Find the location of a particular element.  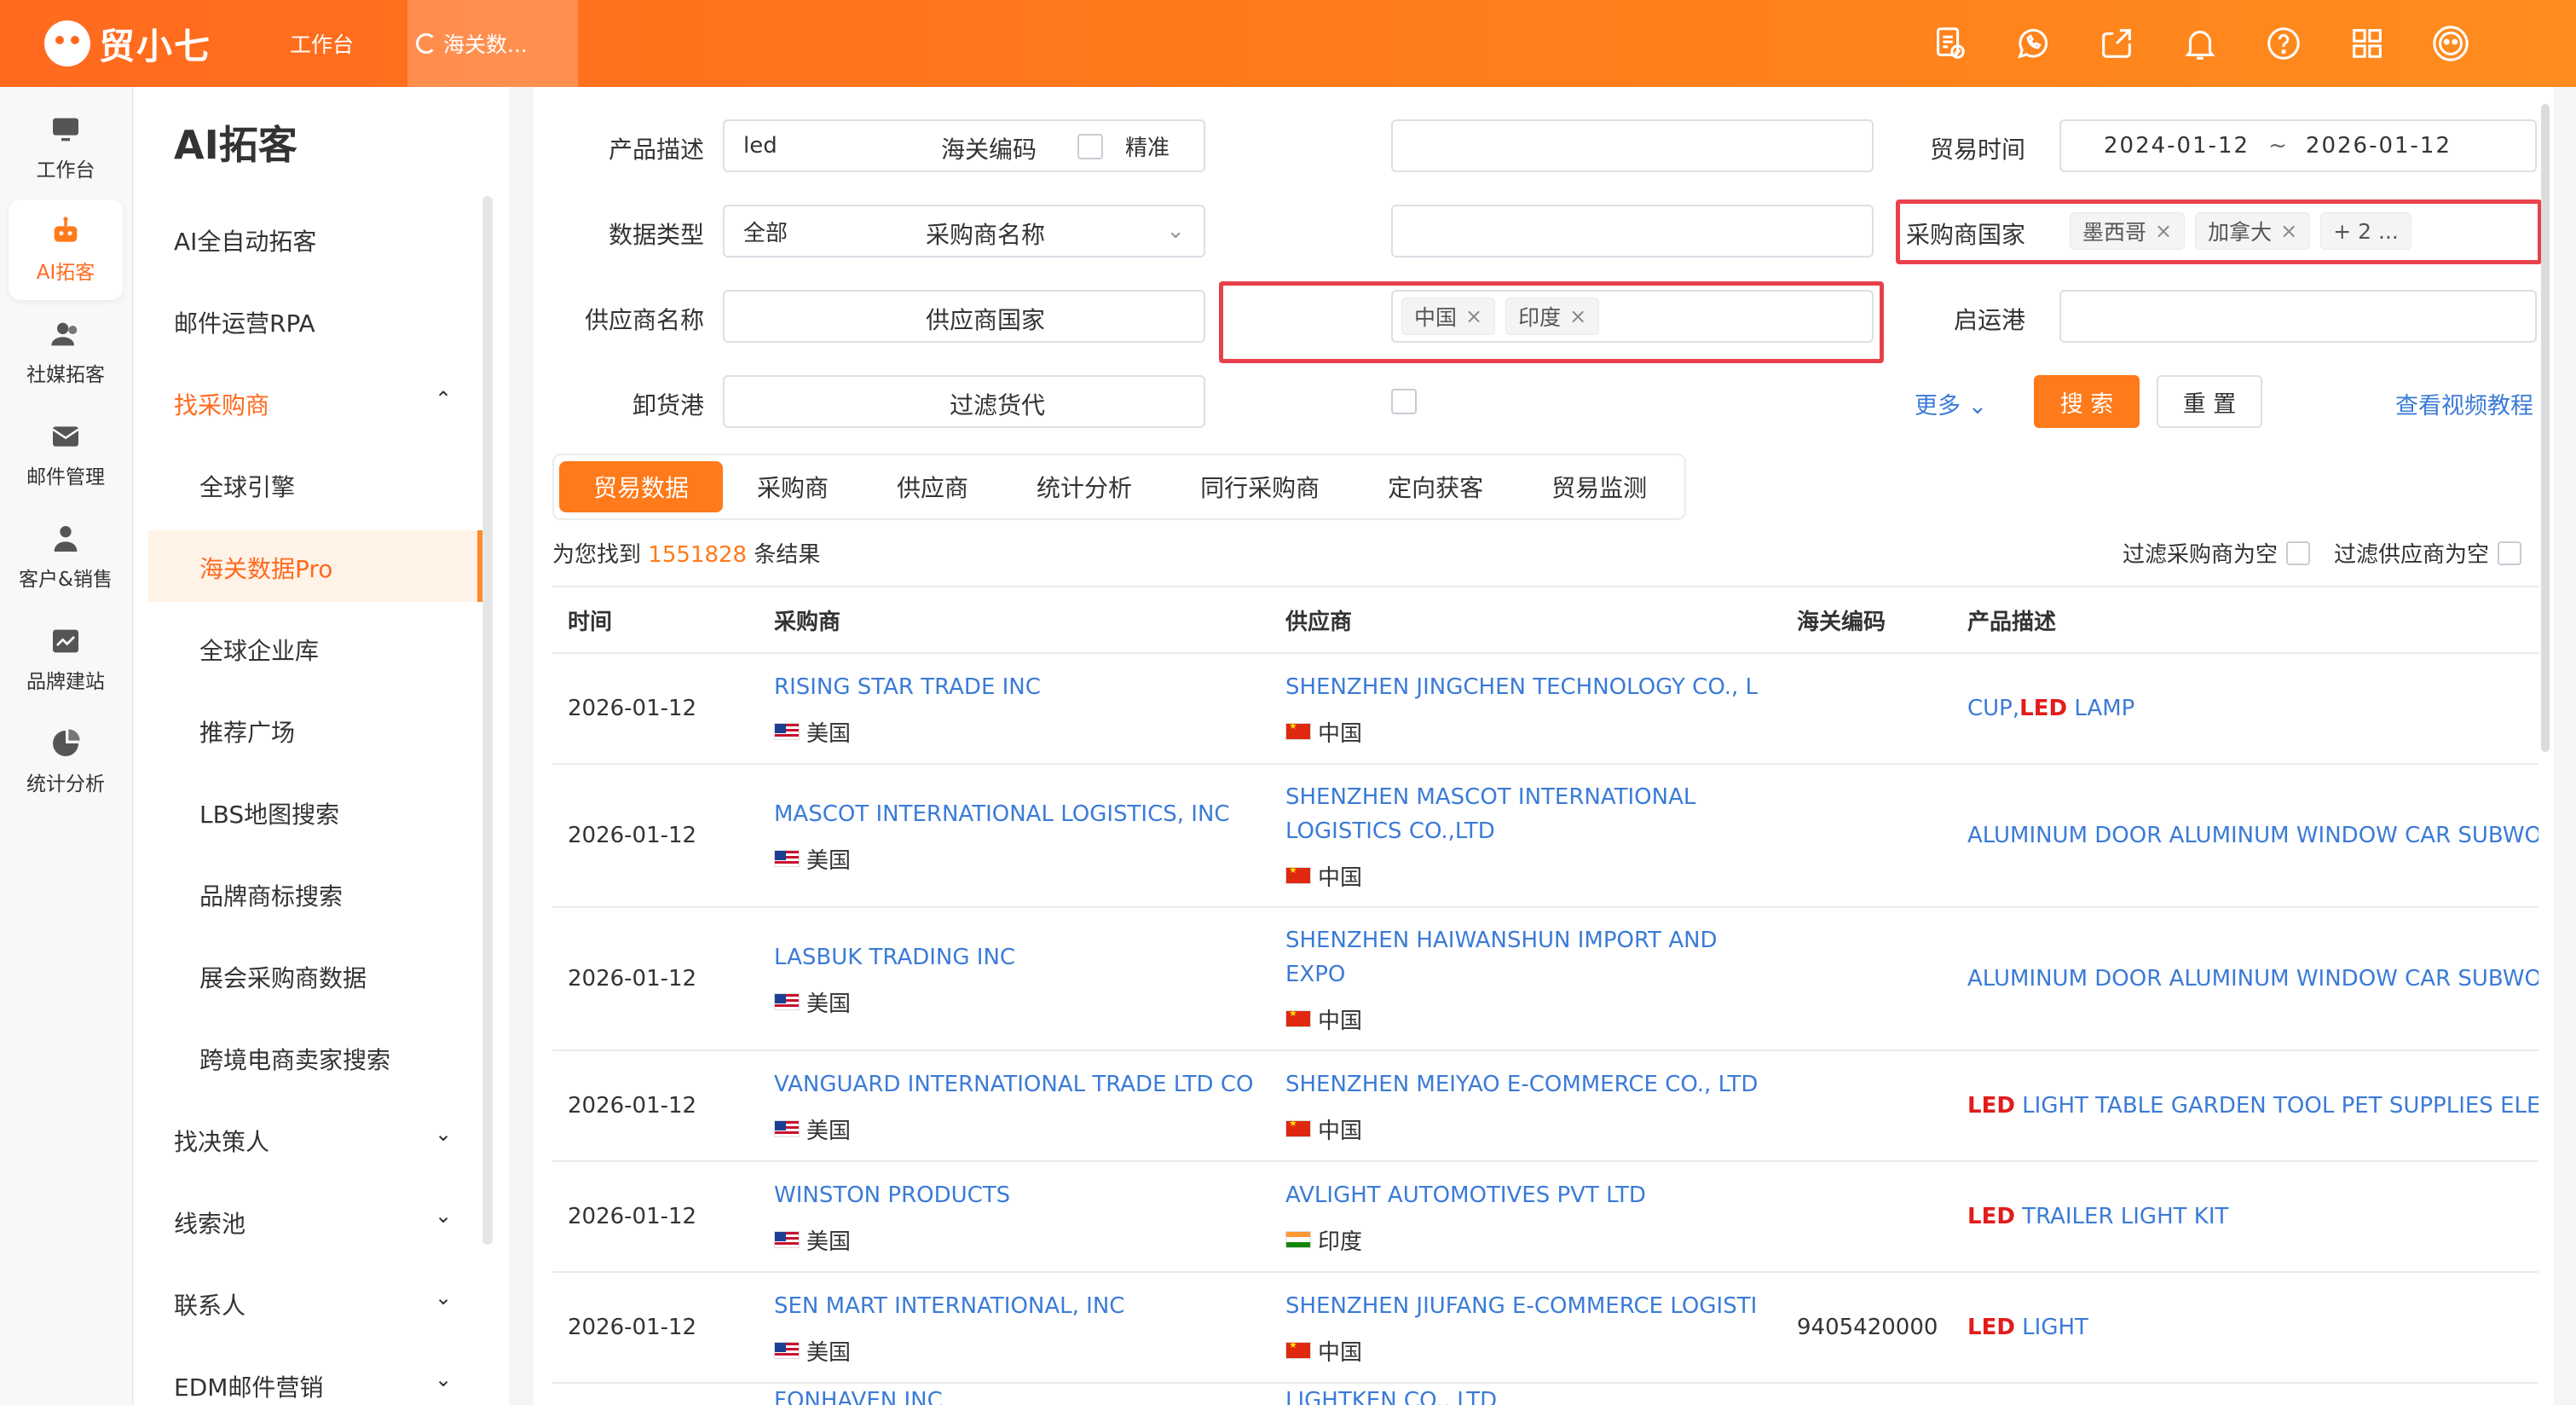

video-tutorial-link: 查看视频教程 is located at coordinates (2464, 403).